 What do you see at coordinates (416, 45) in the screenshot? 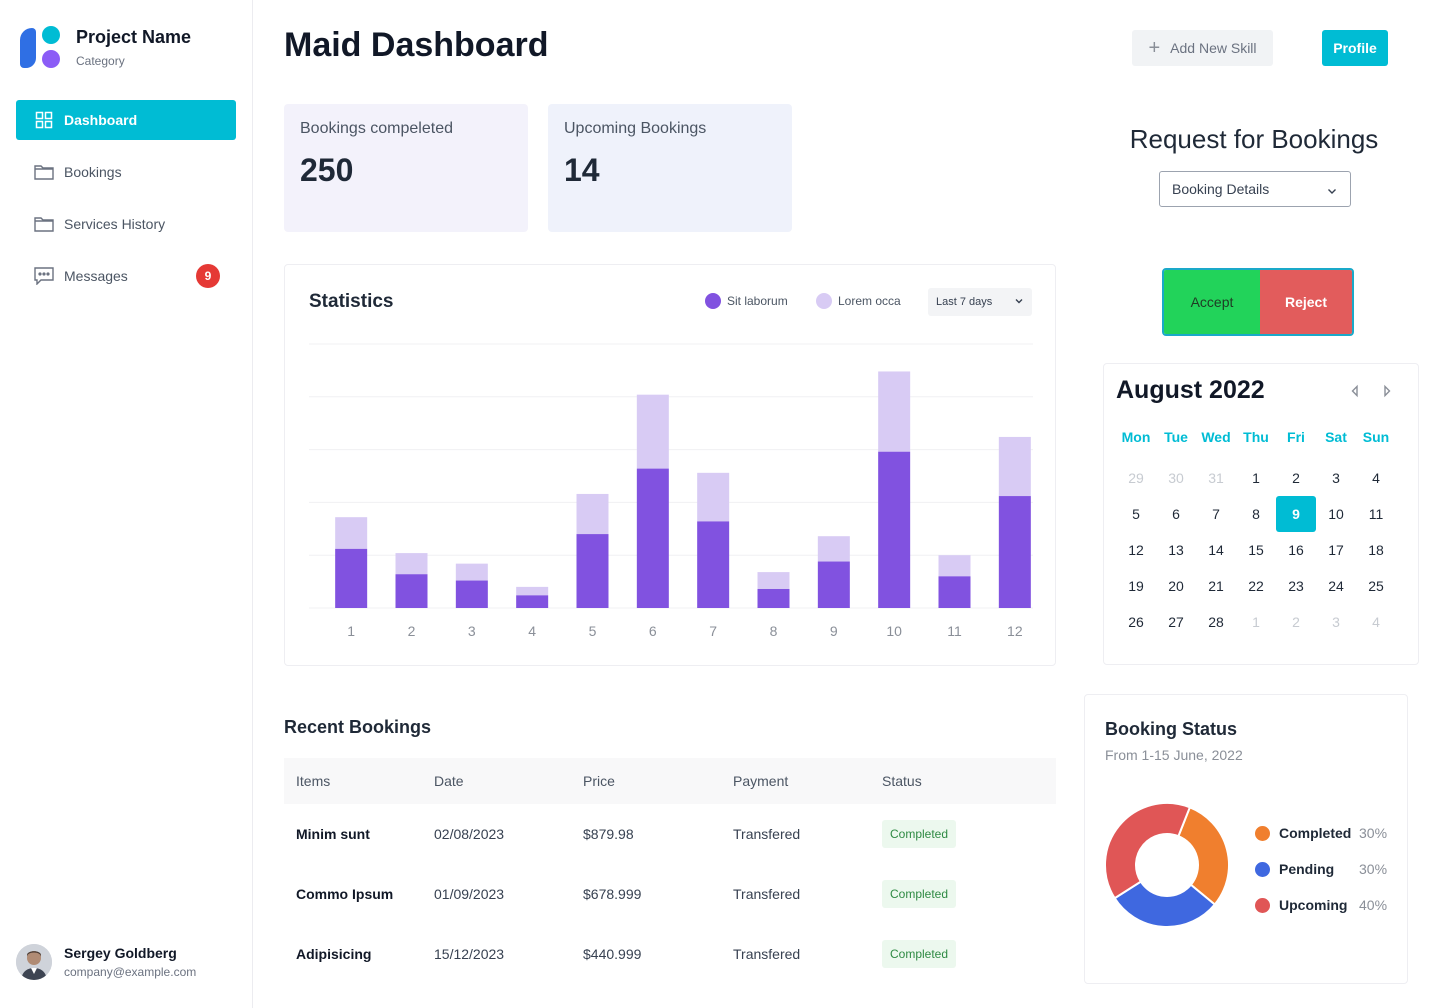
I see `page-title: Maid Dashboard` at bounding box center [416, 45].